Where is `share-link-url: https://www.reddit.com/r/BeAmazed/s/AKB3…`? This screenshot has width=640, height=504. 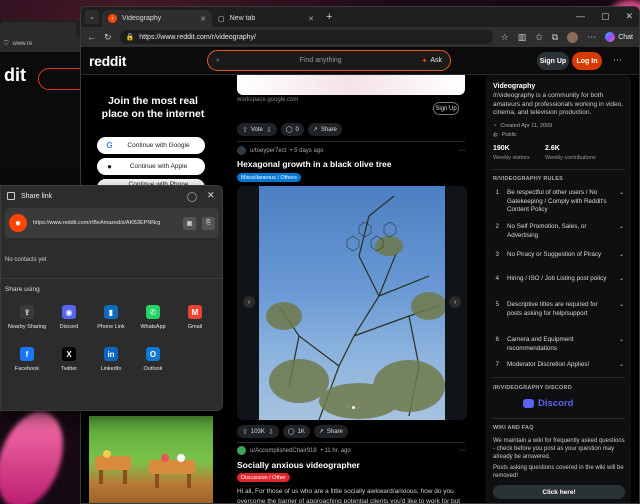 share-link-url: https://www.reddit.com/r/BeAmazed/s/AKB3… is located at coordinates (105, 223).